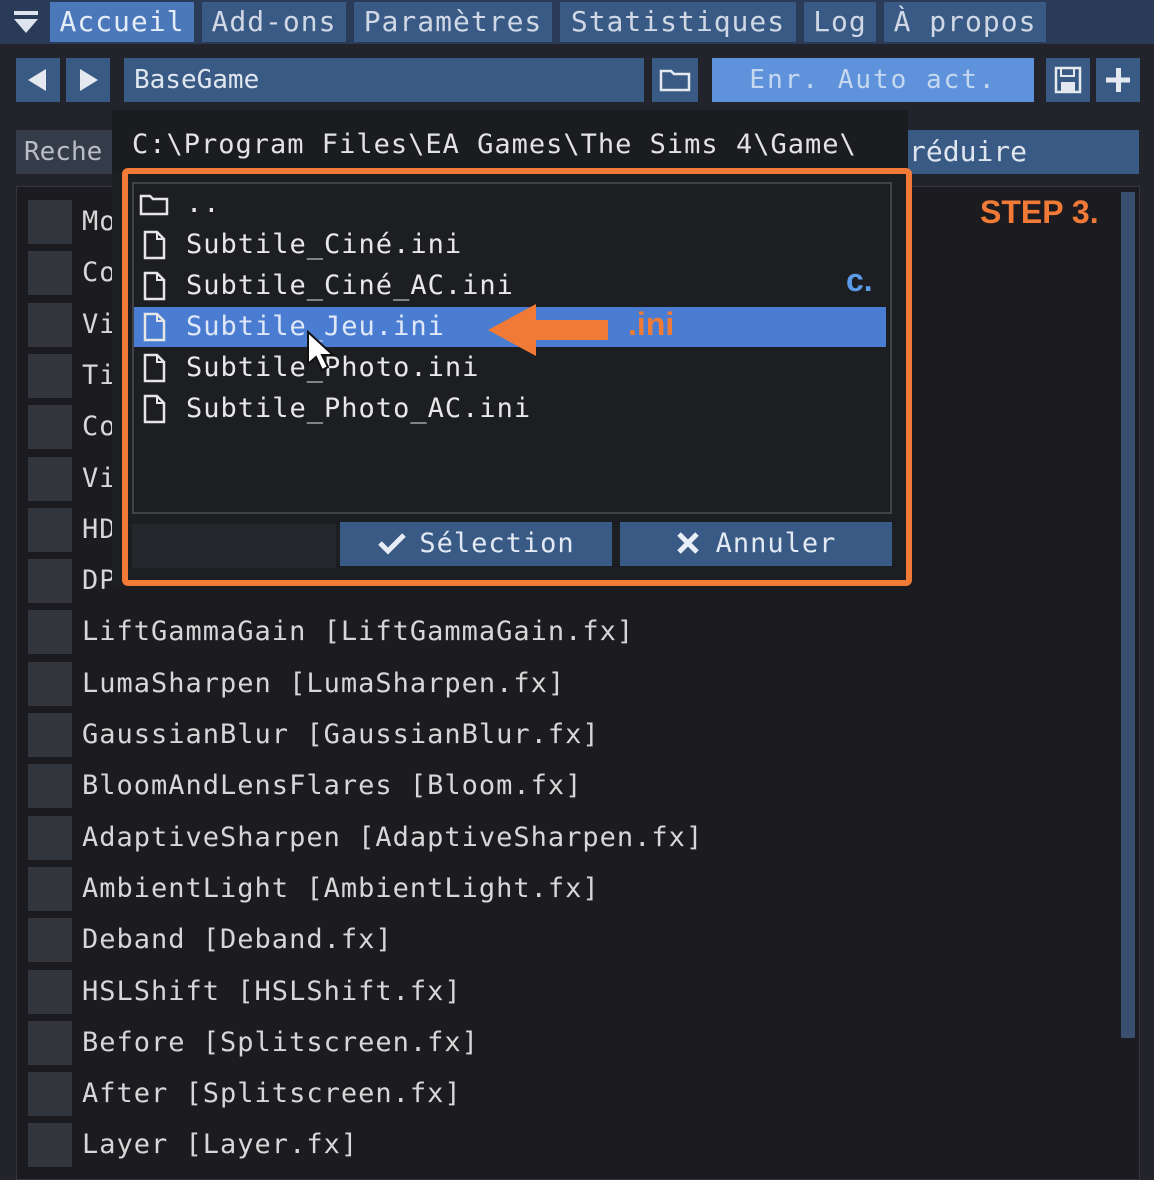 The image size is (1154, 1180). I want to click on effect-row: HSLShift [HSLShift.fx], so click(568, 991).